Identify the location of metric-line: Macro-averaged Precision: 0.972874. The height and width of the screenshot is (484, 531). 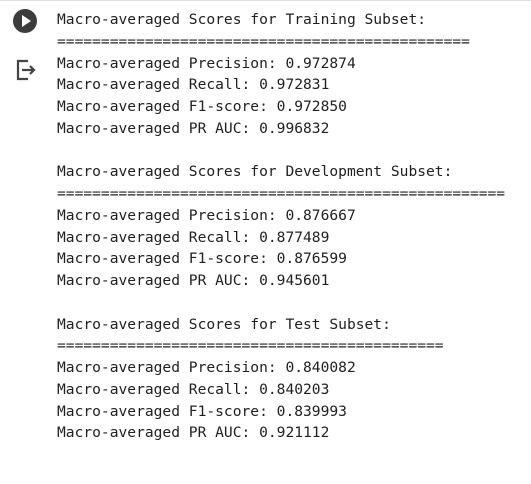
(206, 63).